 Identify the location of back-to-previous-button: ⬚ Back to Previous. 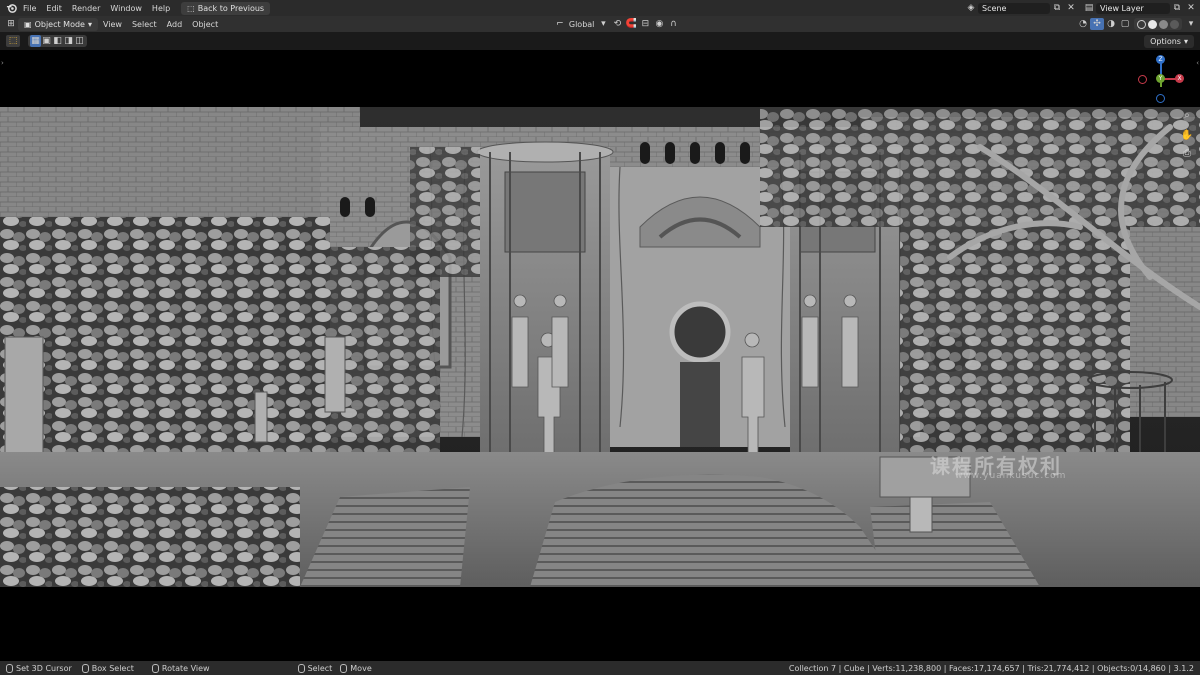
(226, 8).